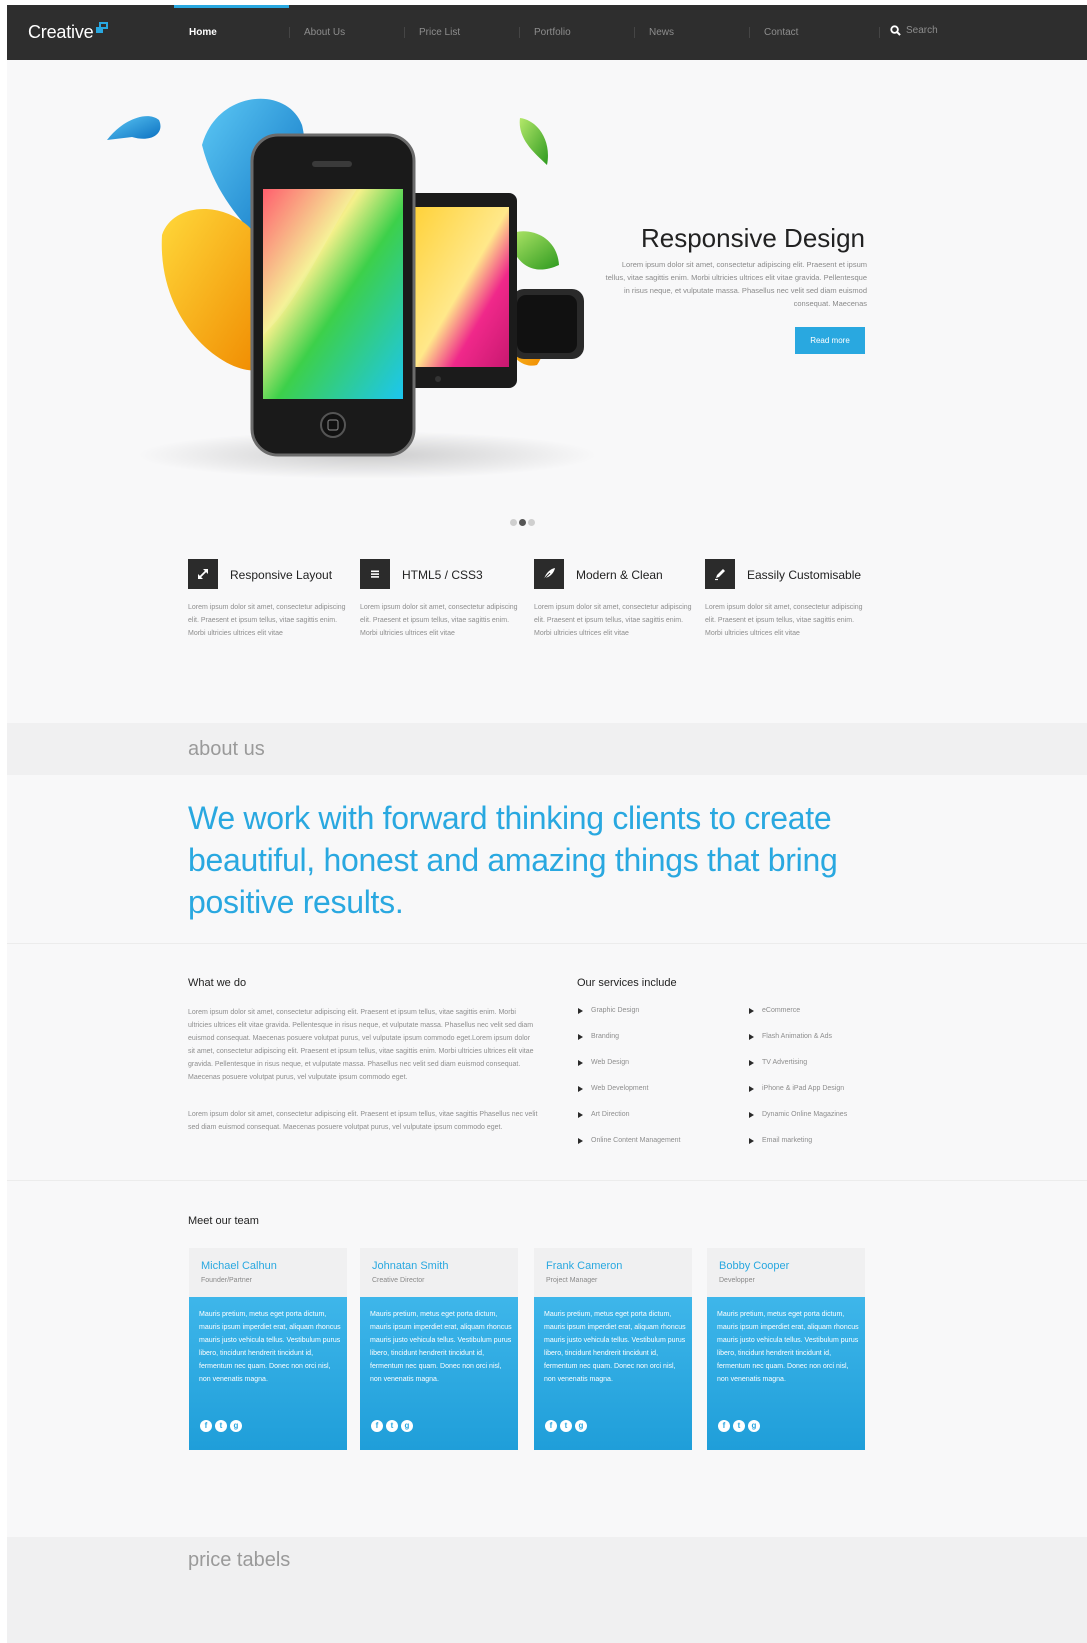 This screenshot has height=1643, width=1087. I want to click on logo: Creative, so click(68, 32).